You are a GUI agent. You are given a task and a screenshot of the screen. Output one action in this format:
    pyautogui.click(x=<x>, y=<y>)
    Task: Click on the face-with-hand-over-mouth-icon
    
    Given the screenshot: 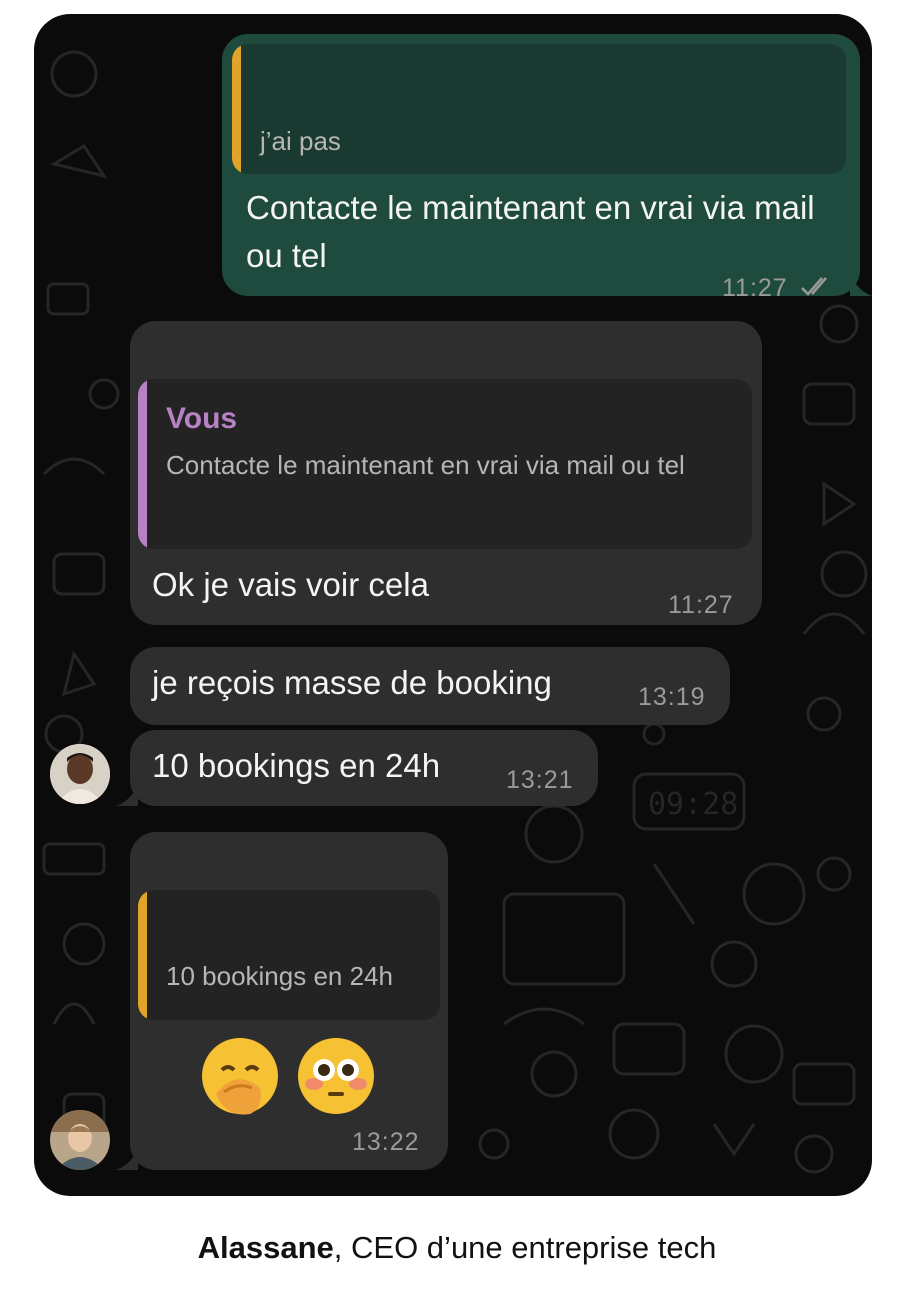 What is the action you would take?
    pyautogui.click(x=240, y=1076)
    